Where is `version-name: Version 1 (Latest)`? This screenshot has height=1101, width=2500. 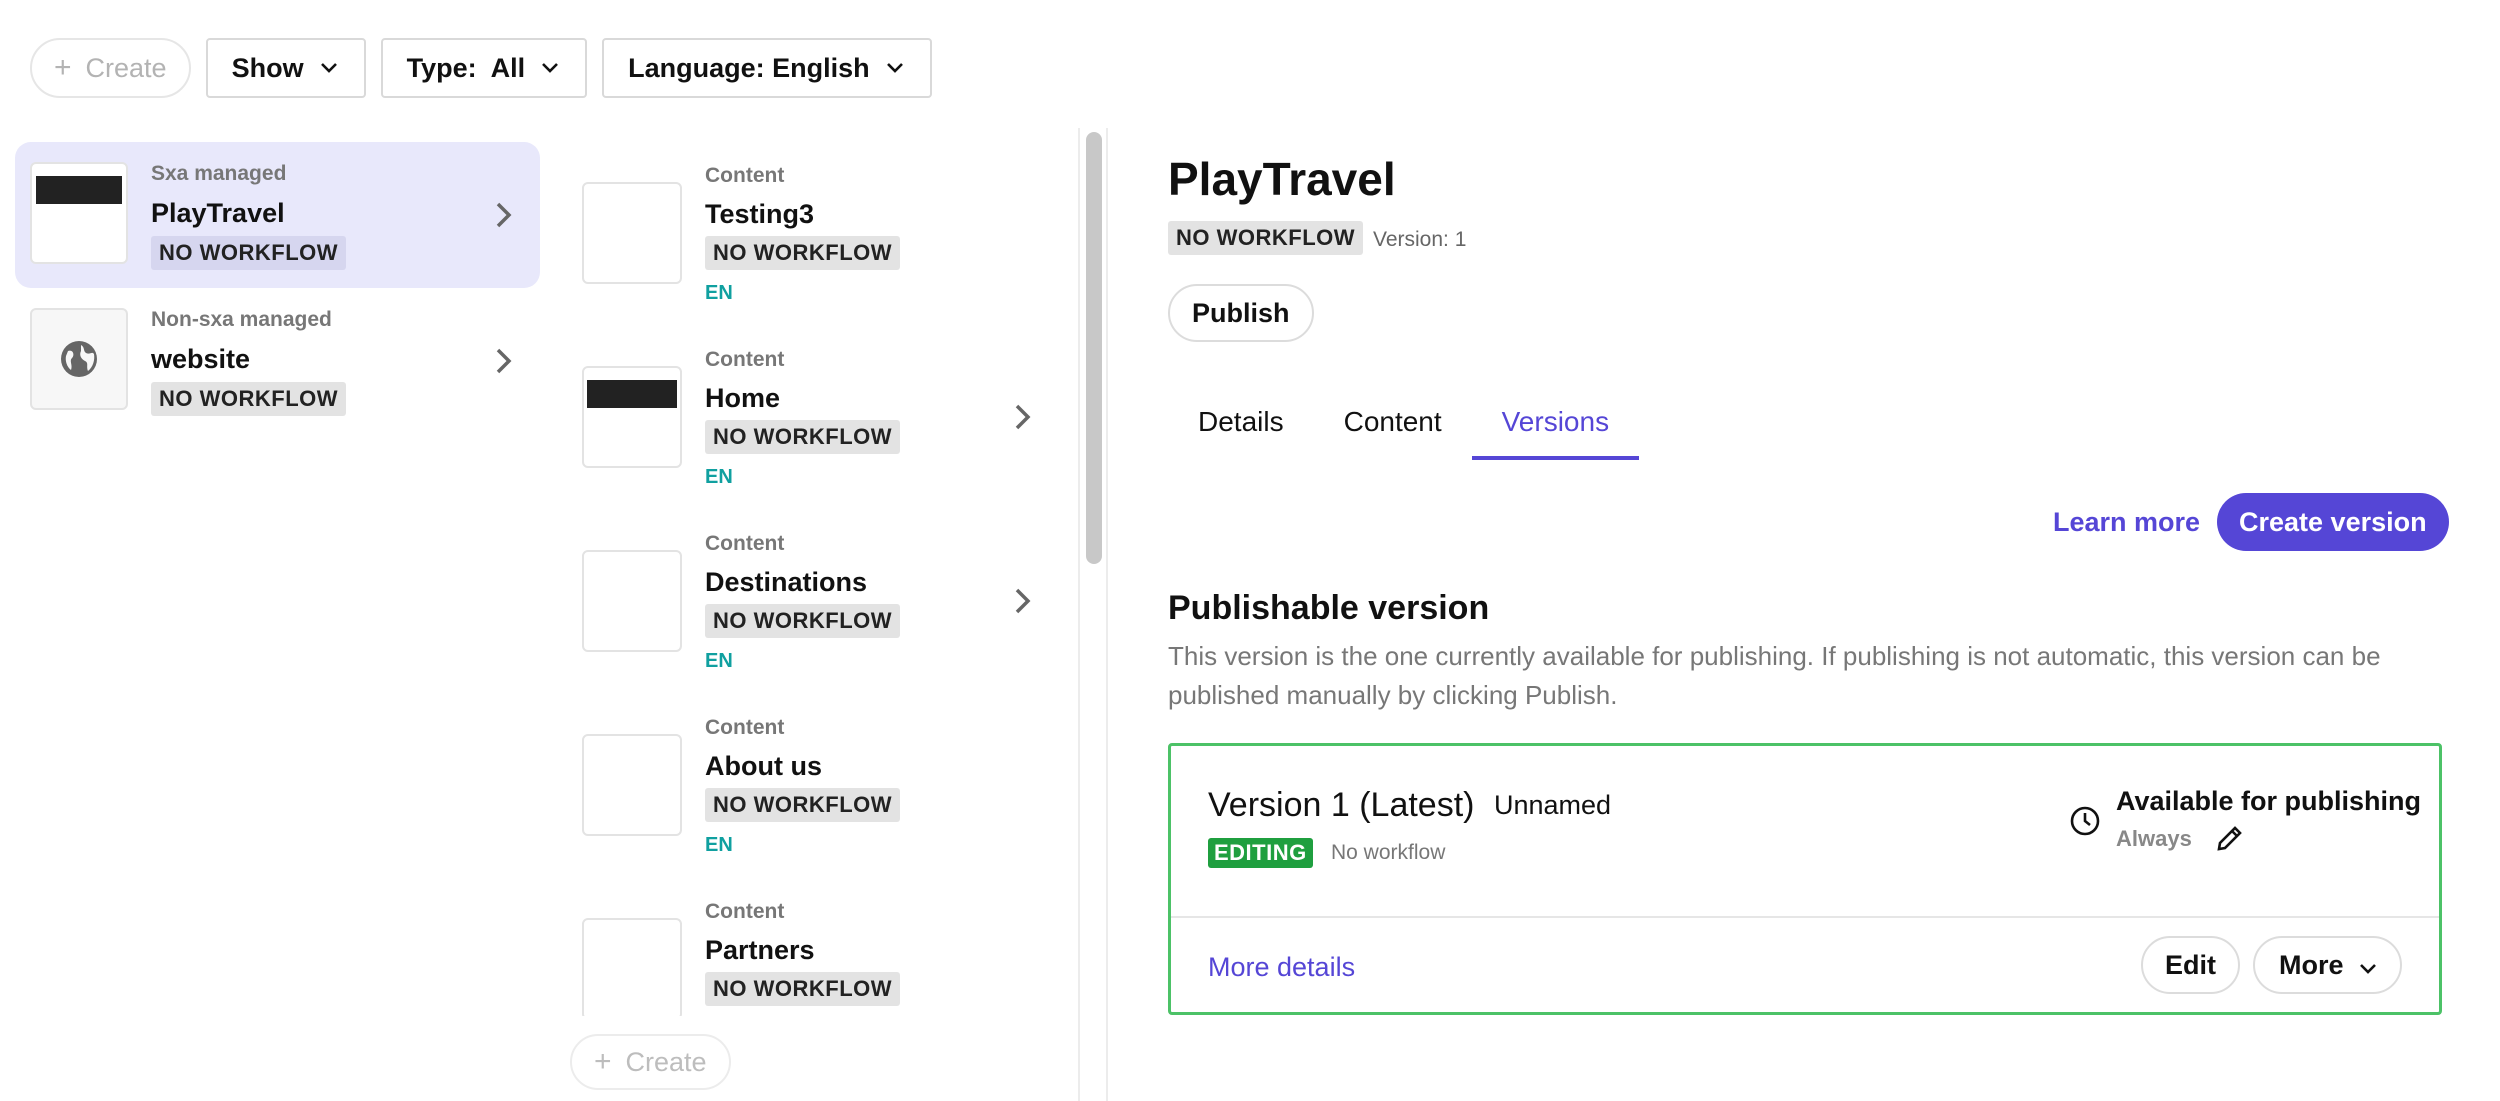
version-name: Version 1 (Latest) is located at coordinates (1341, 805).